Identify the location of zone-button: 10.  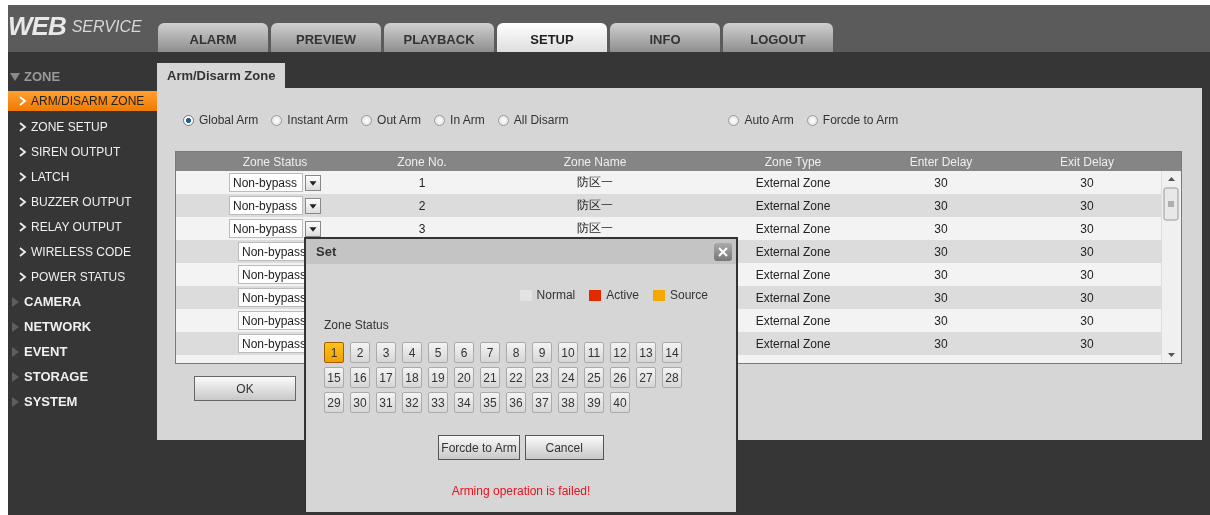
(568, 352).